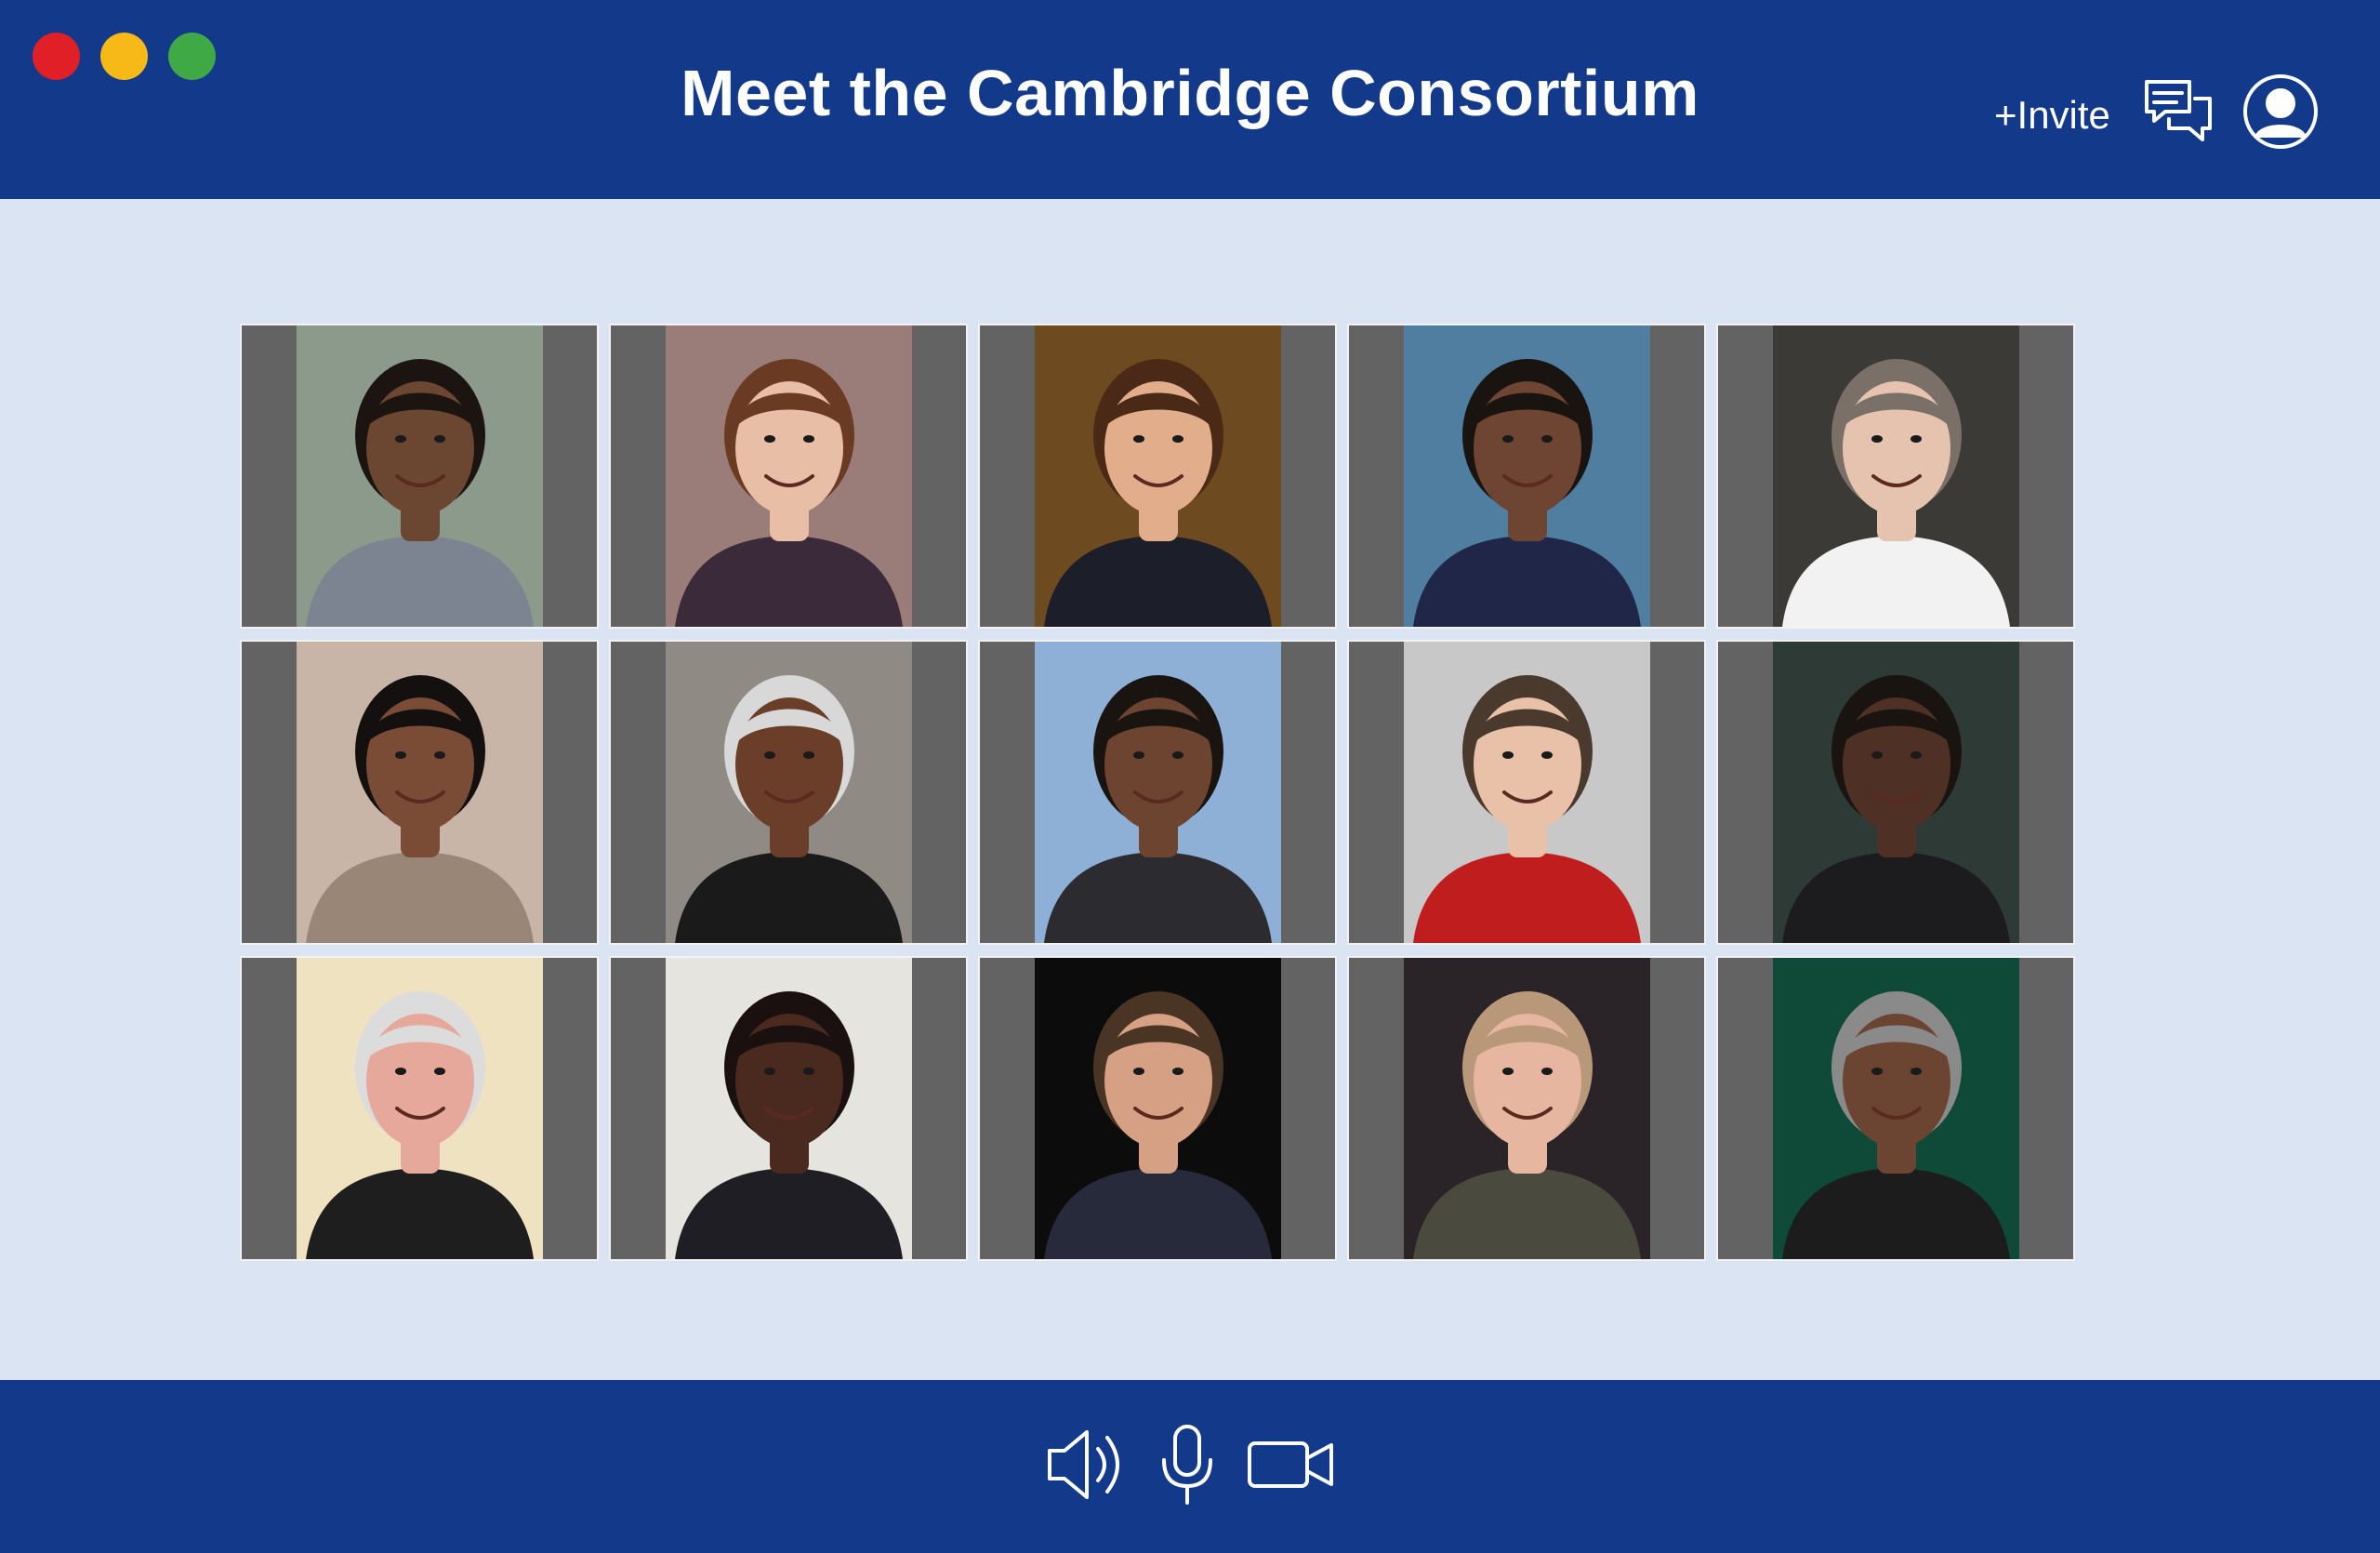  Describe the element at coordinates (1190, 100) in the screenshot. I see `title-bar: Meet the Cambridge Consortium +Invite` at that location.